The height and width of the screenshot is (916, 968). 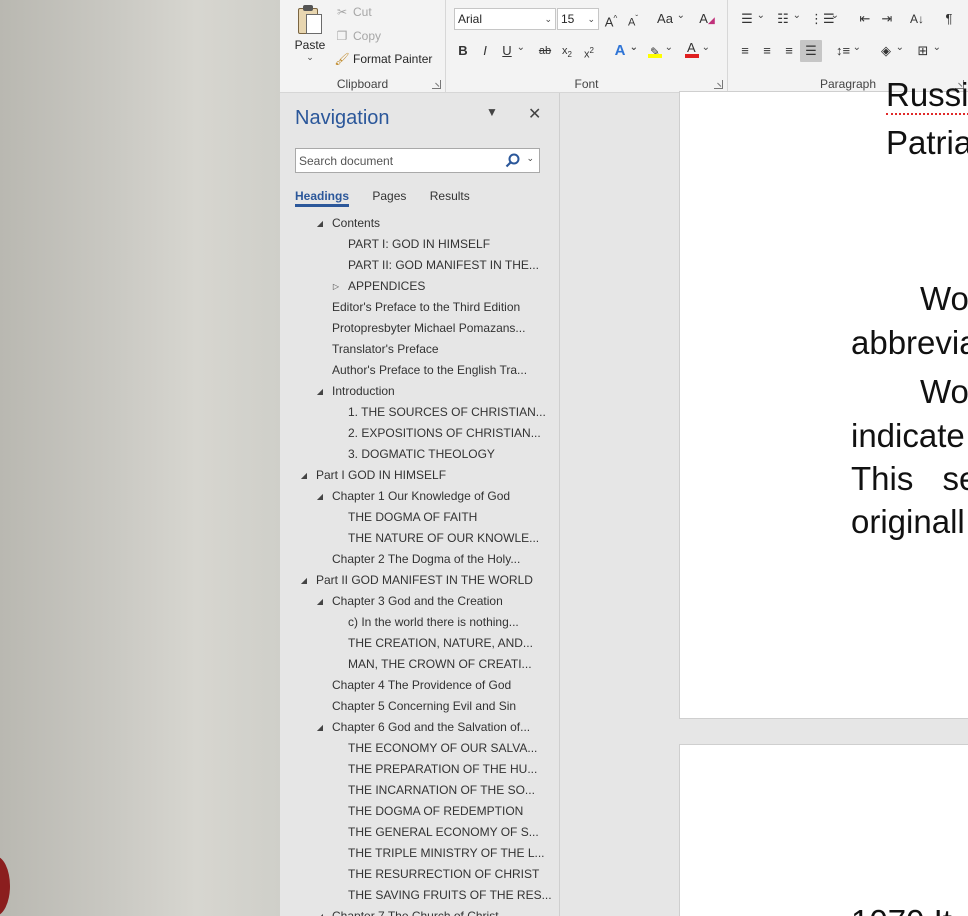 What do you see at coordinates (917, 19) in the screenshot?
I see `sort-button: A↓` at bounding box center [917, 19].